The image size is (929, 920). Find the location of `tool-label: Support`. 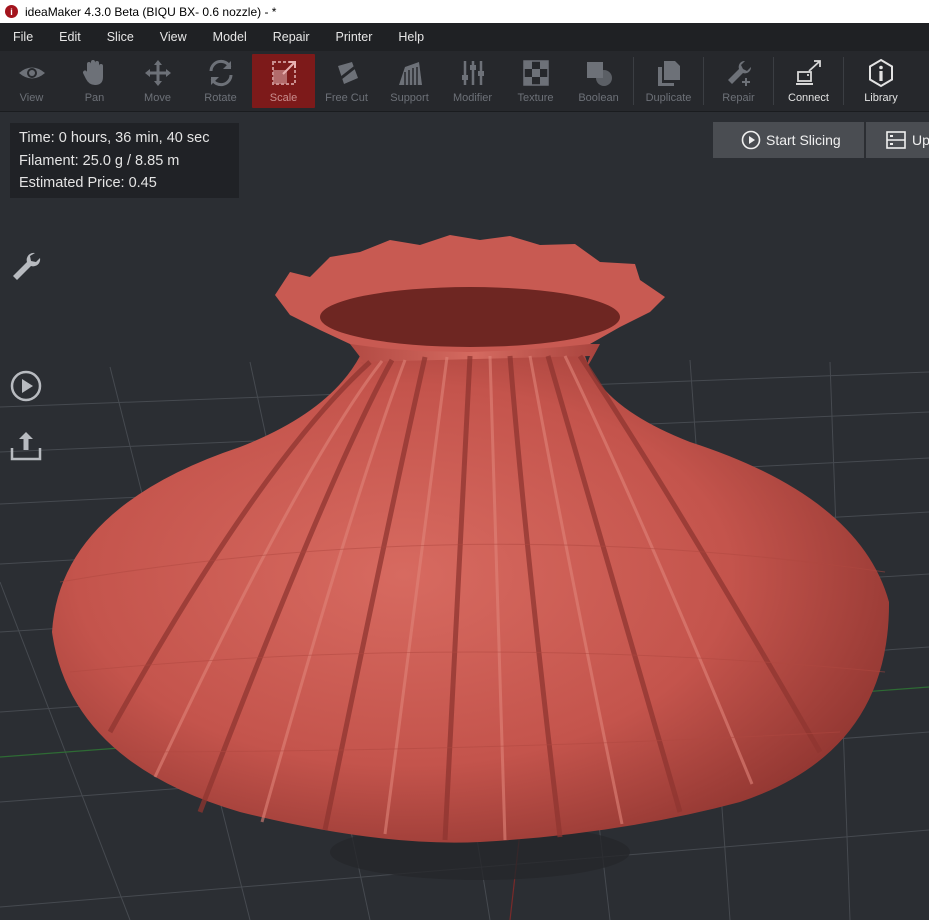

tool-label: Support is located at coordinates (409, 98).